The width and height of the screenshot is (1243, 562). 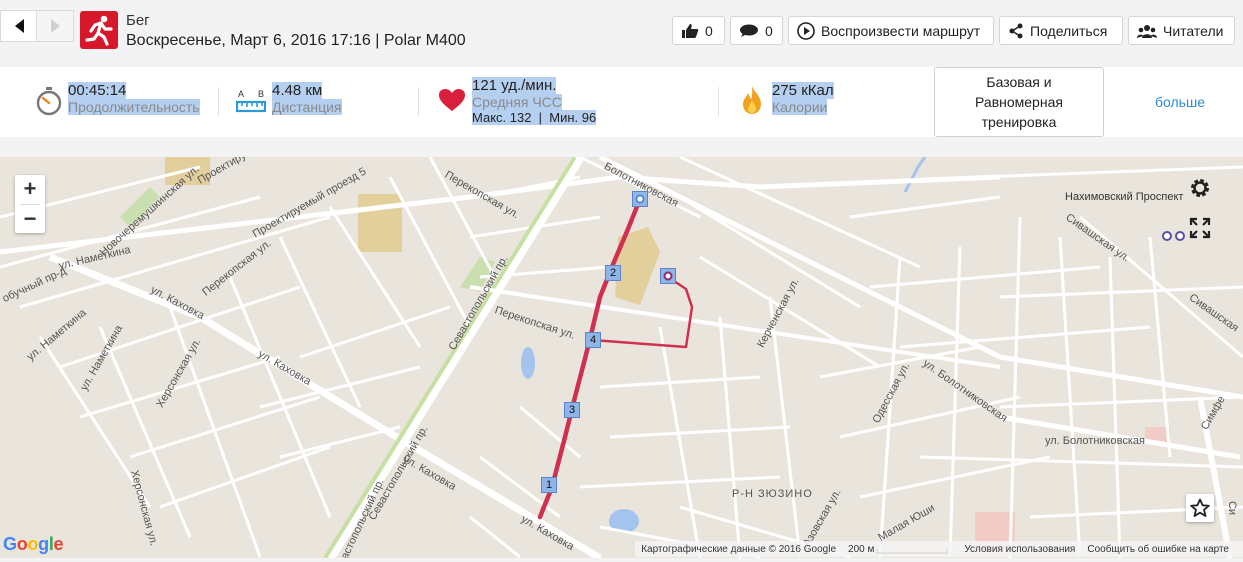 I want to click on training-benefit-box: Базовая и Равномерная тренировка, so click(x=1019, y=102).